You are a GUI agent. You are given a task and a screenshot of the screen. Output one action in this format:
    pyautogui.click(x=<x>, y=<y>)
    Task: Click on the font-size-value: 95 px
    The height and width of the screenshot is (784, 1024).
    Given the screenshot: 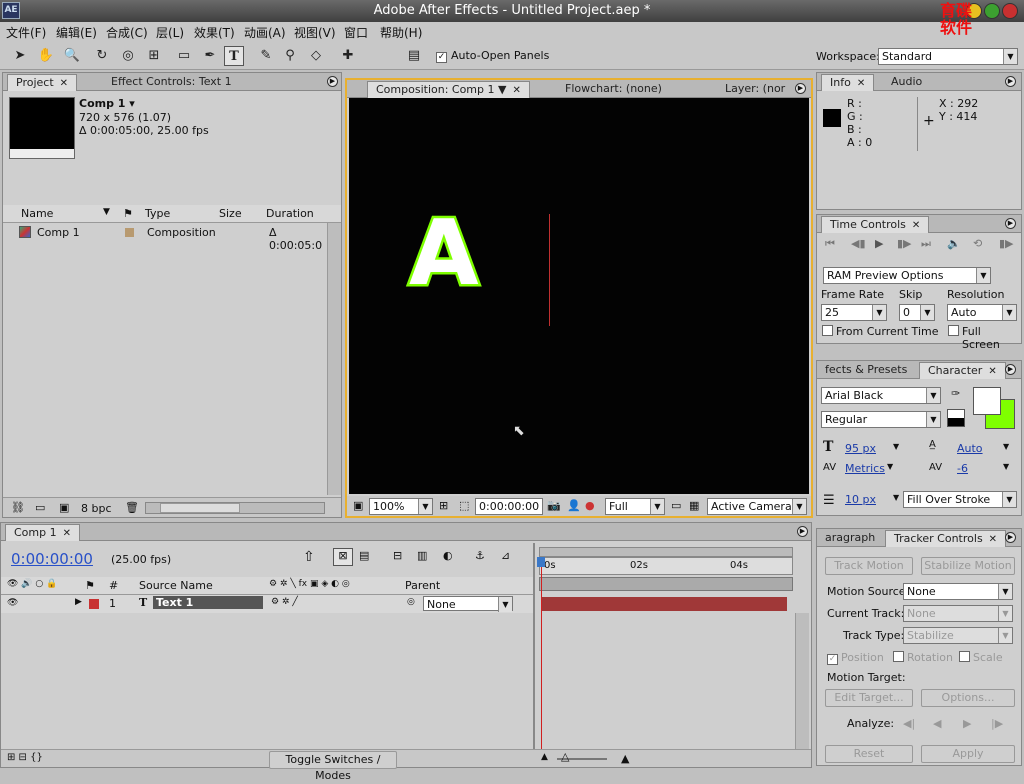 What is the action you would take?
    pyautogui.click(x=860, y=448)
    